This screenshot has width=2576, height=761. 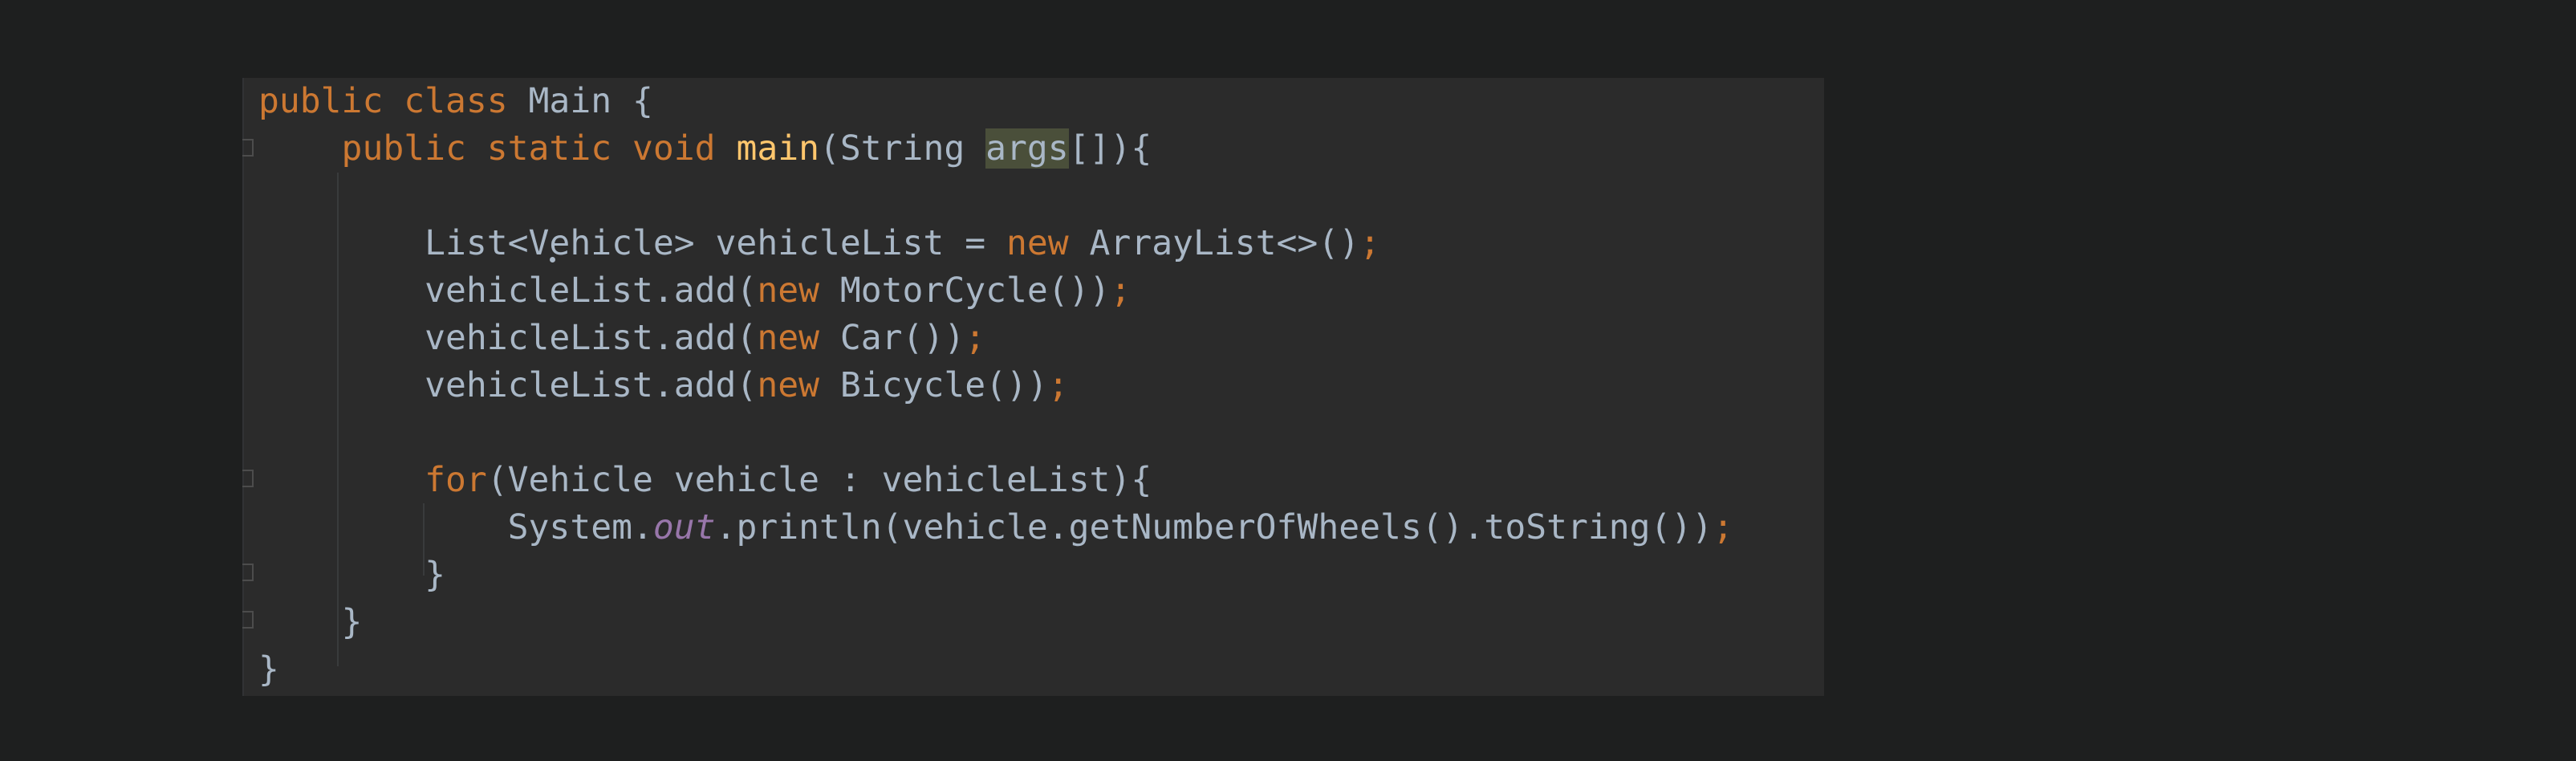 What do you see at coordinates (778, 148) in the screenshot?
I see `code-token: main` at bounding box center [778, 148].